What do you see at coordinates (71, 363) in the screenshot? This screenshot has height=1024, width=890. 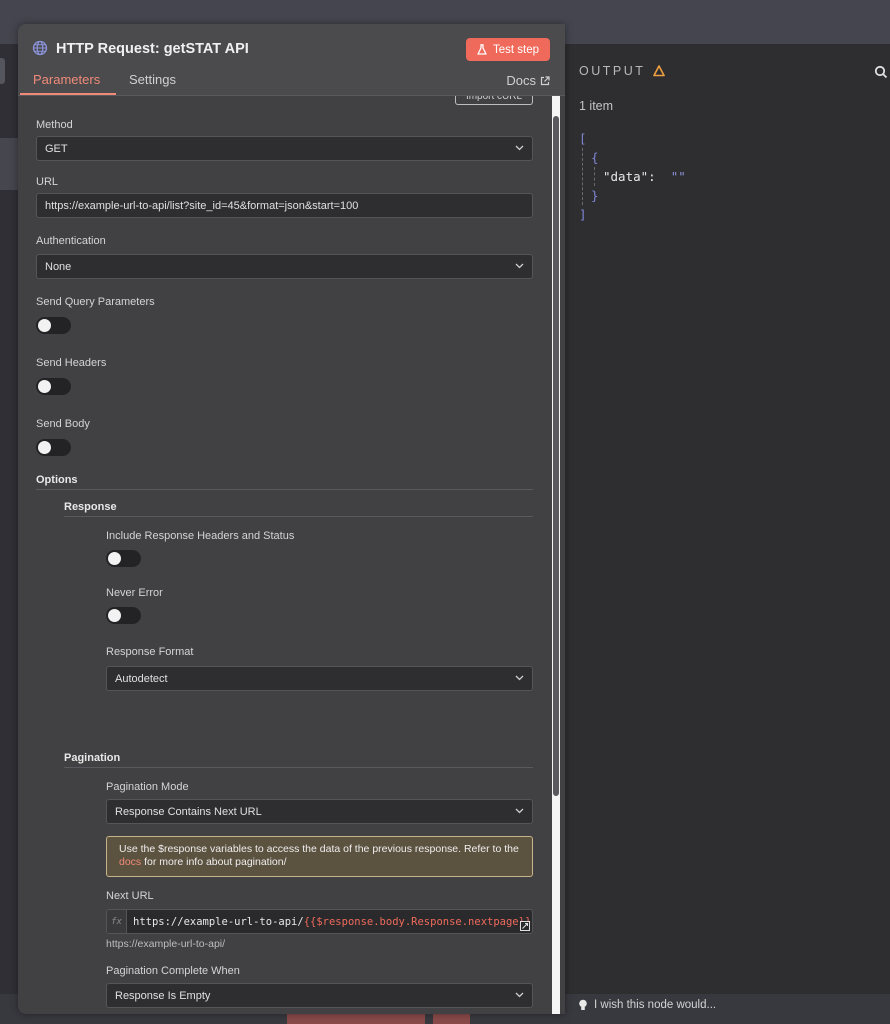 I see `send-headers-label: Send Headers` at bounding box center [71, 363].